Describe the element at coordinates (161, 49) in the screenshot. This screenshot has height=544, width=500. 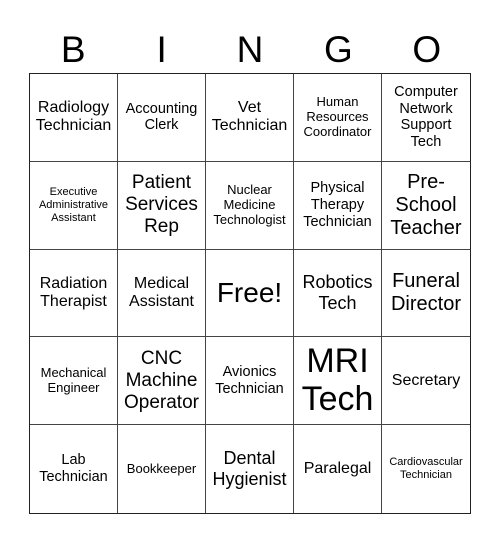
I see `header-letter-i: I` at that location.